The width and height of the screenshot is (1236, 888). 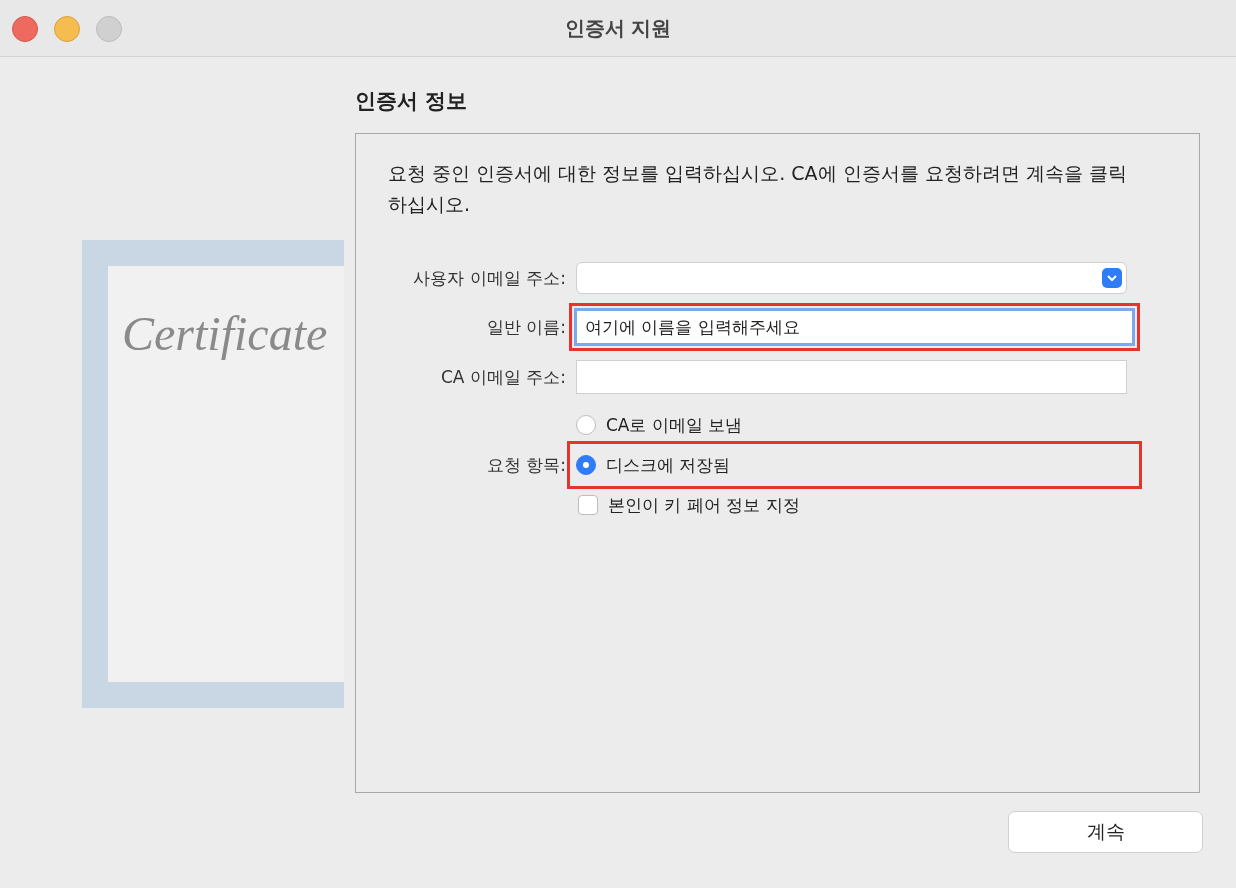 I want to click on zoom-button, so click(x=109, y=29).